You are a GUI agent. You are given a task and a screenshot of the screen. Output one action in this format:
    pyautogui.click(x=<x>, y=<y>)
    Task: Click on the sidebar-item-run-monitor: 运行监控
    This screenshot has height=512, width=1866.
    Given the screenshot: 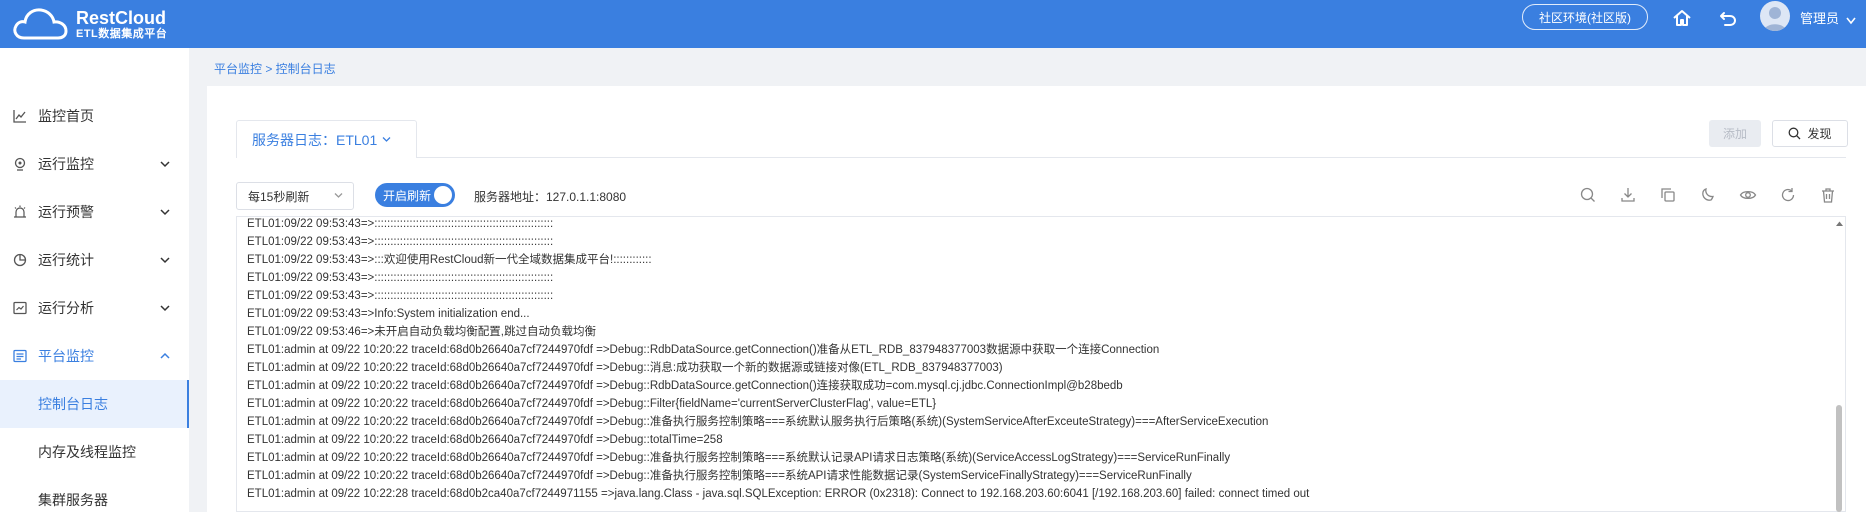 What is the action you would take?
    pyautogui.click(x=94, y=164)
    